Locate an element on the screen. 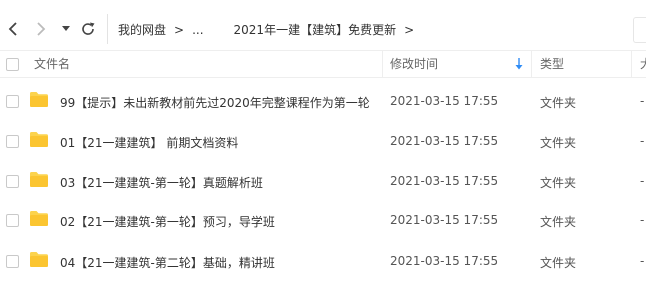  file-list-header: 文件名 修改时间 类型 大 is located at coordinates (323, 64).